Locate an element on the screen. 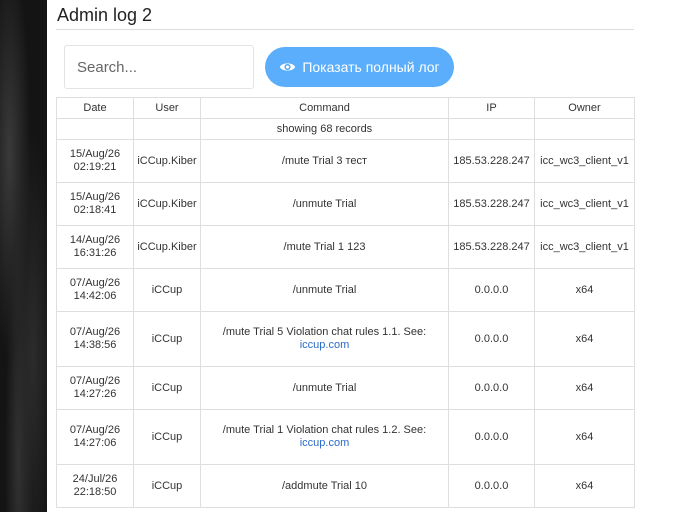 This screenshot has width=676, height=512. command-cell: /mute Trial 3 тест is located at coordinates (324, 161).